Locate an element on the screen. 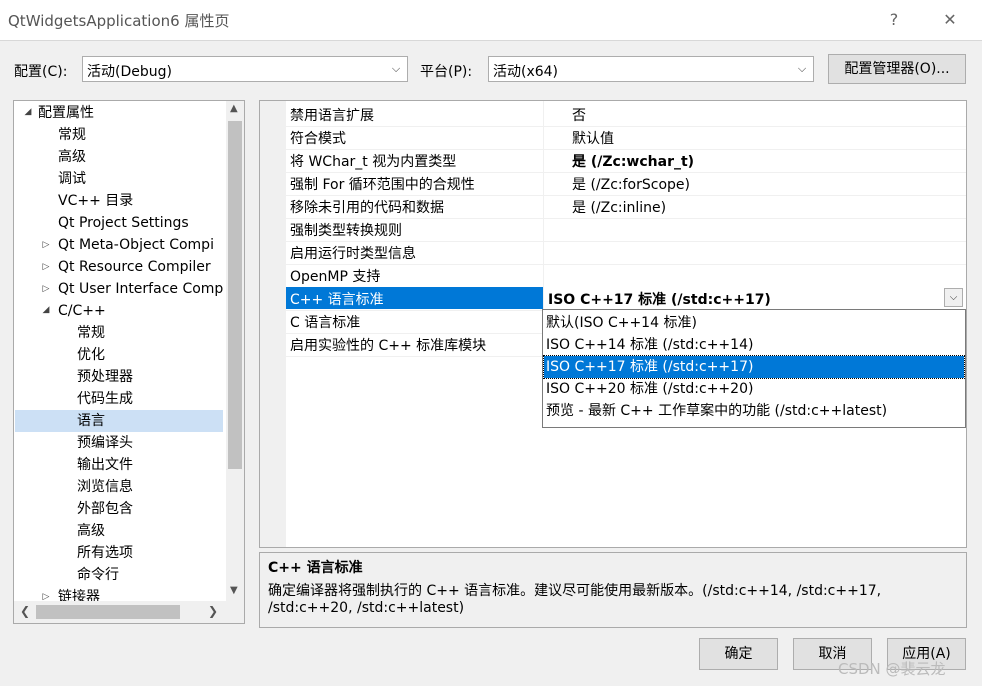 The width and height of the screenshot is (982, 686). tree-item-pch: 预编译头 is located at coordinates (105, 443).